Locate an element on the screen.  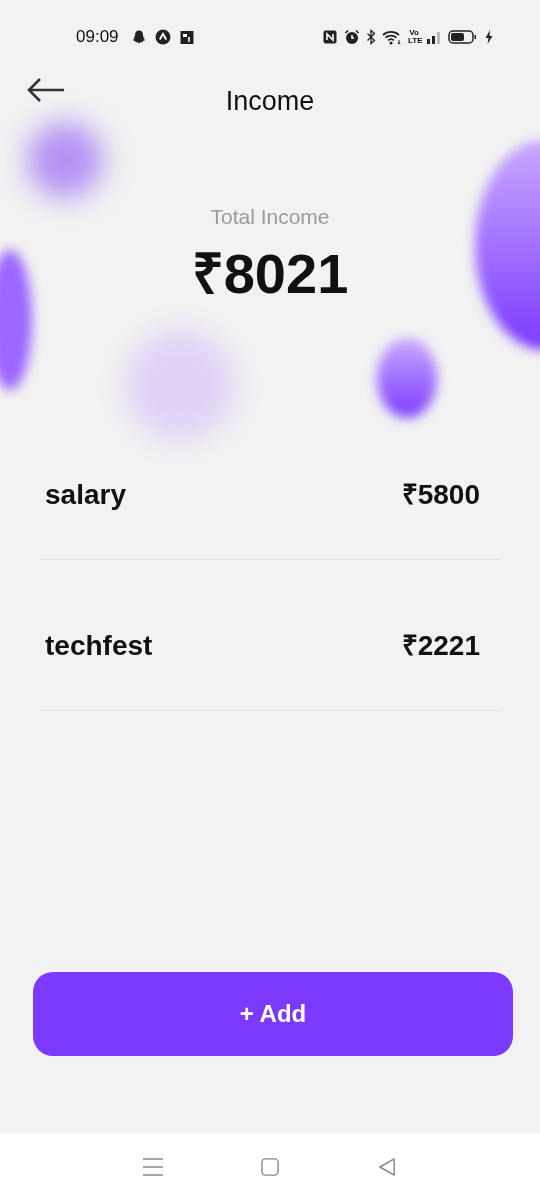
status-time: 09:09 is located at coordinates (97, 36).